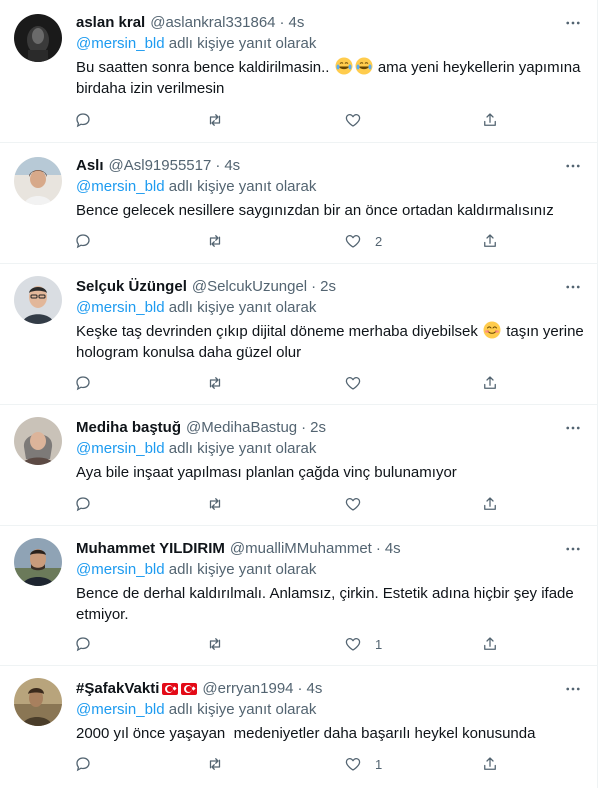 Image resolution: width=608 pixels, height=788 pixels. Describe the element at coordinates (247, 689) in the screenshot. I see `author-handle: @erryan1994` at that location.